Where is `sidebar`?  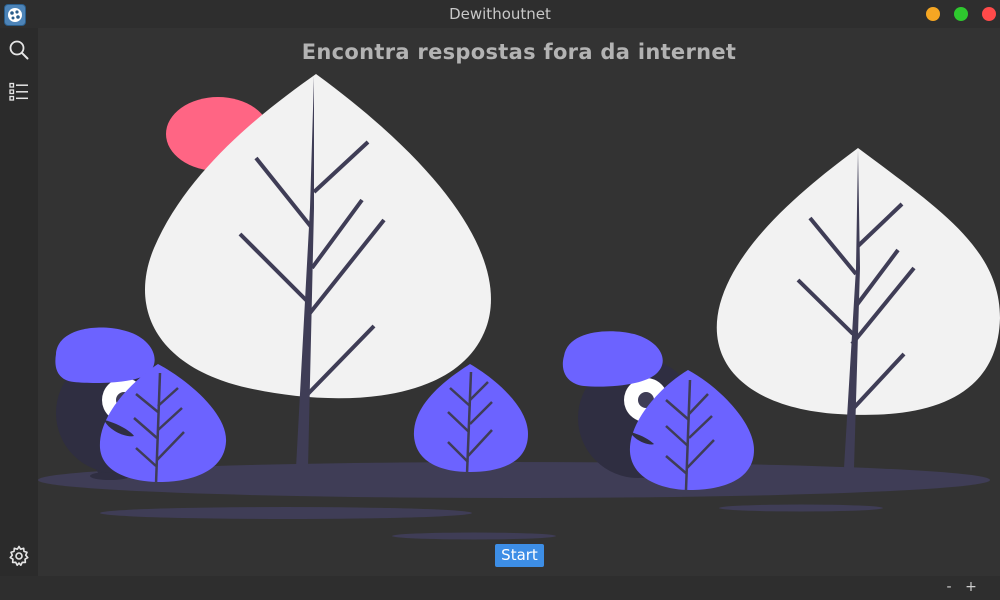
sidebar is located at coordinates (19, 302).